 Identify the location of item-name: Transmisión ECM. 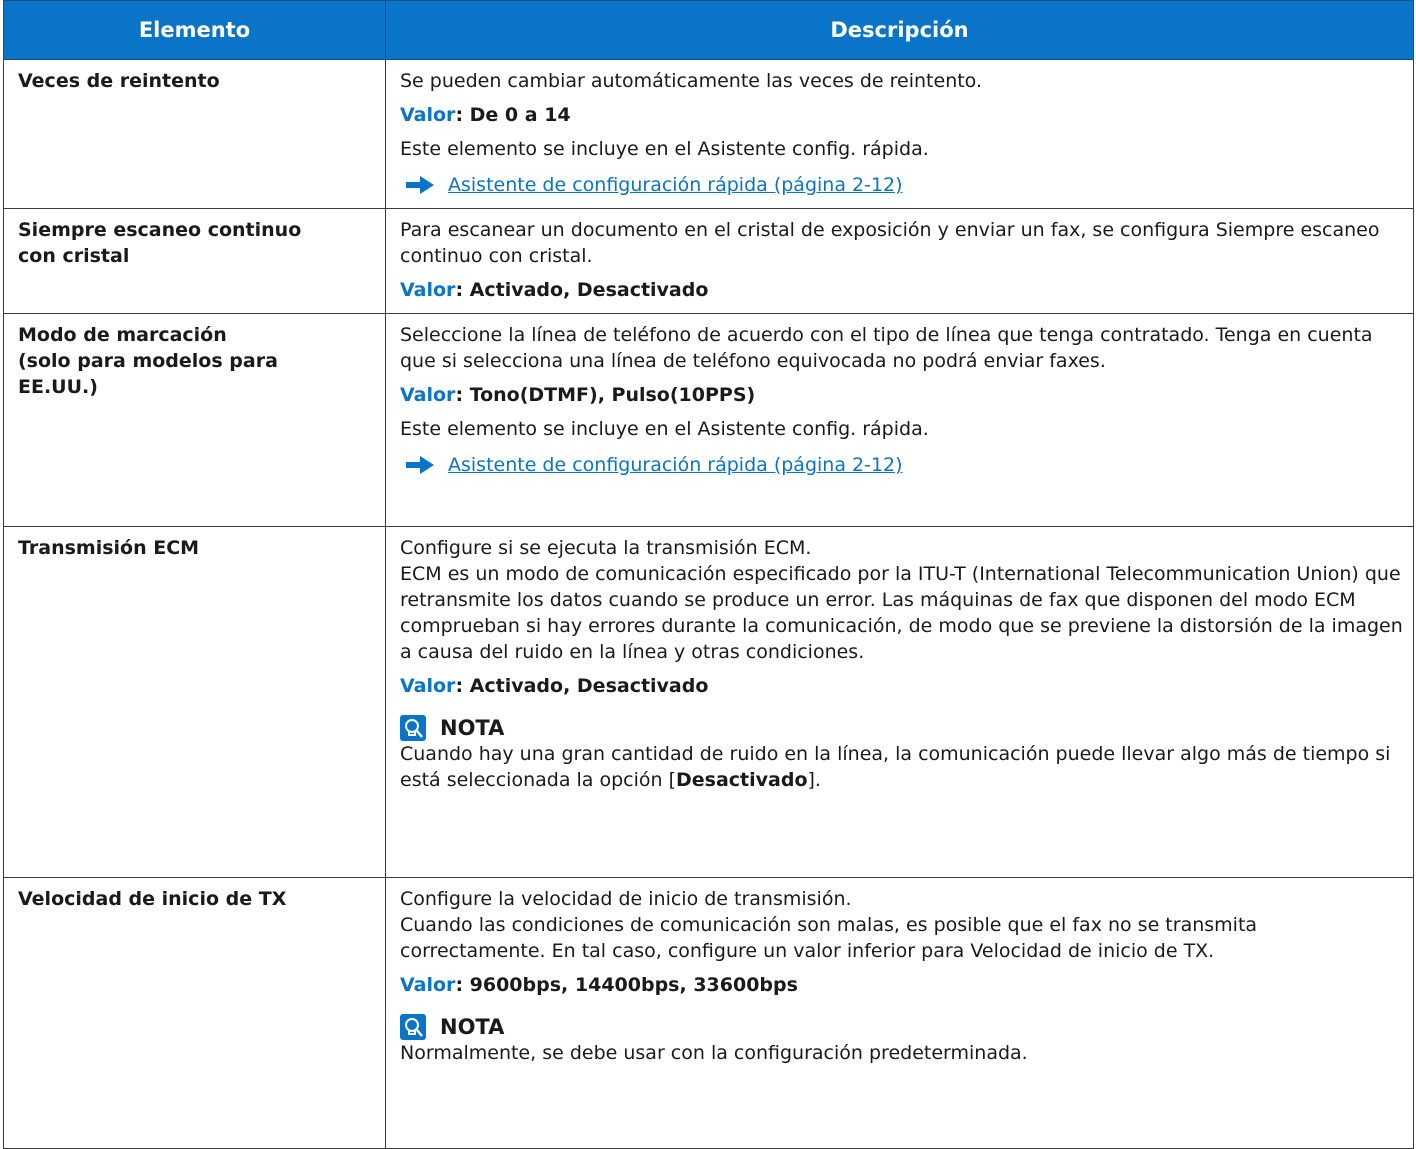
(194, 702).